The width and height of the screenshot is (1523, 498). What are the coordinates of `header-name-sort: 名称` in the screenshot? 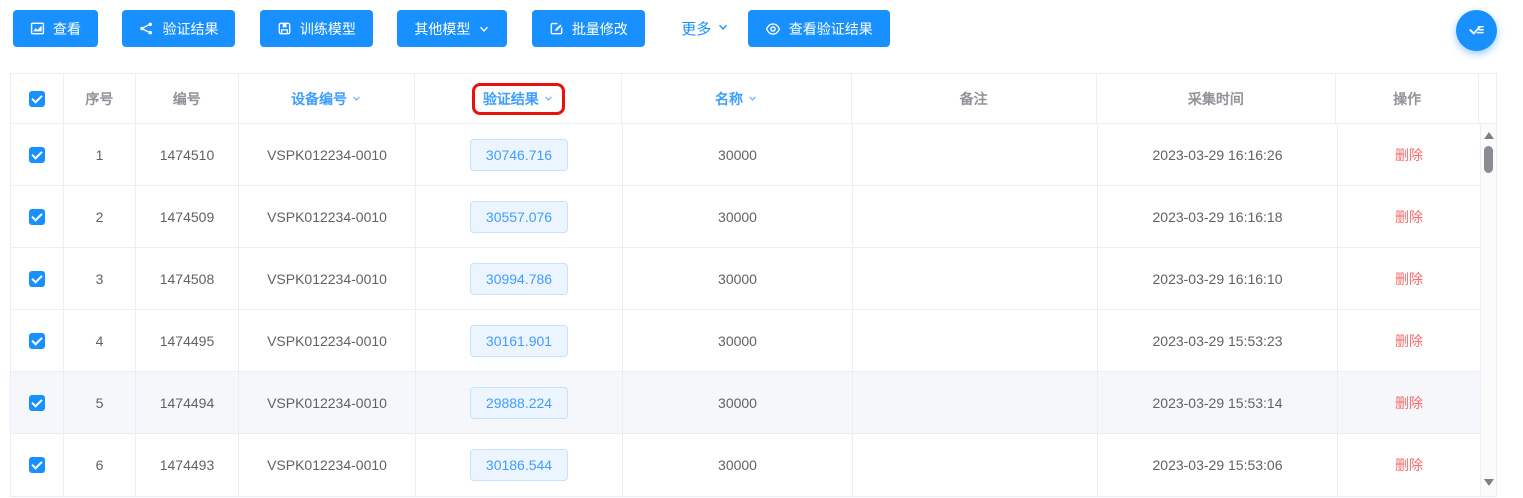 It's located at (737, 98).